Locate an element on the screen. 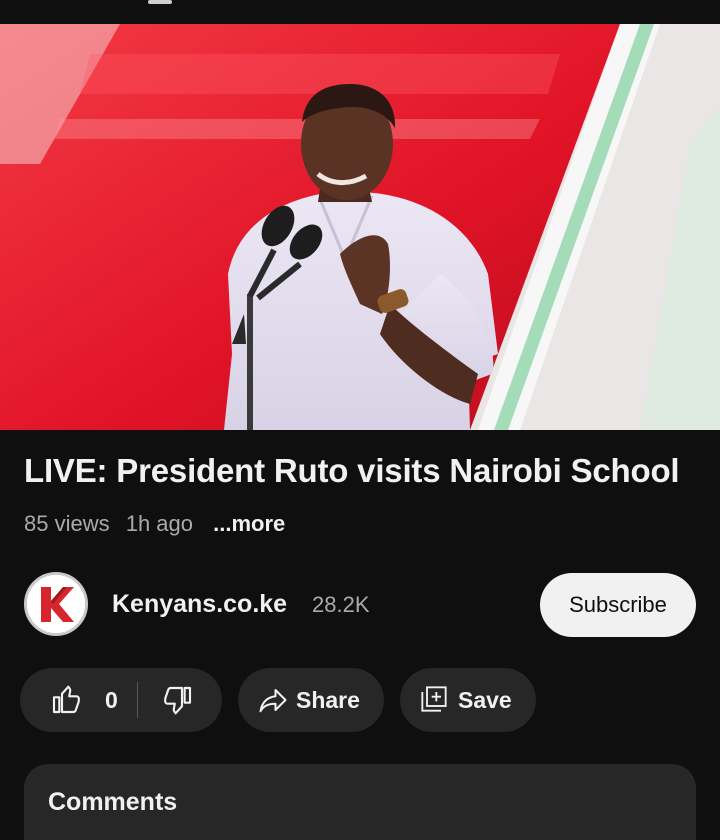 The height and width of the screenshot is (840, 720). share-button: Share is located at coordinates (311, 700).